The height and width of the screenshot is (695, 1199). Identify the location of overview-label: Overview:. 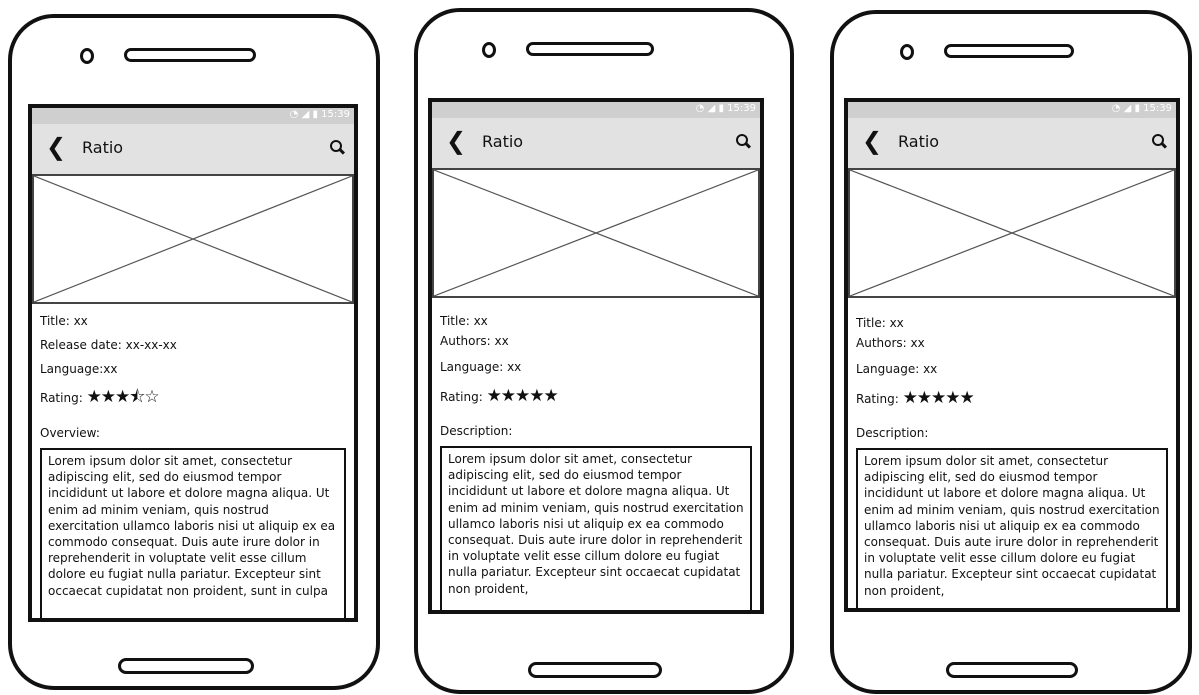
(70, 433).